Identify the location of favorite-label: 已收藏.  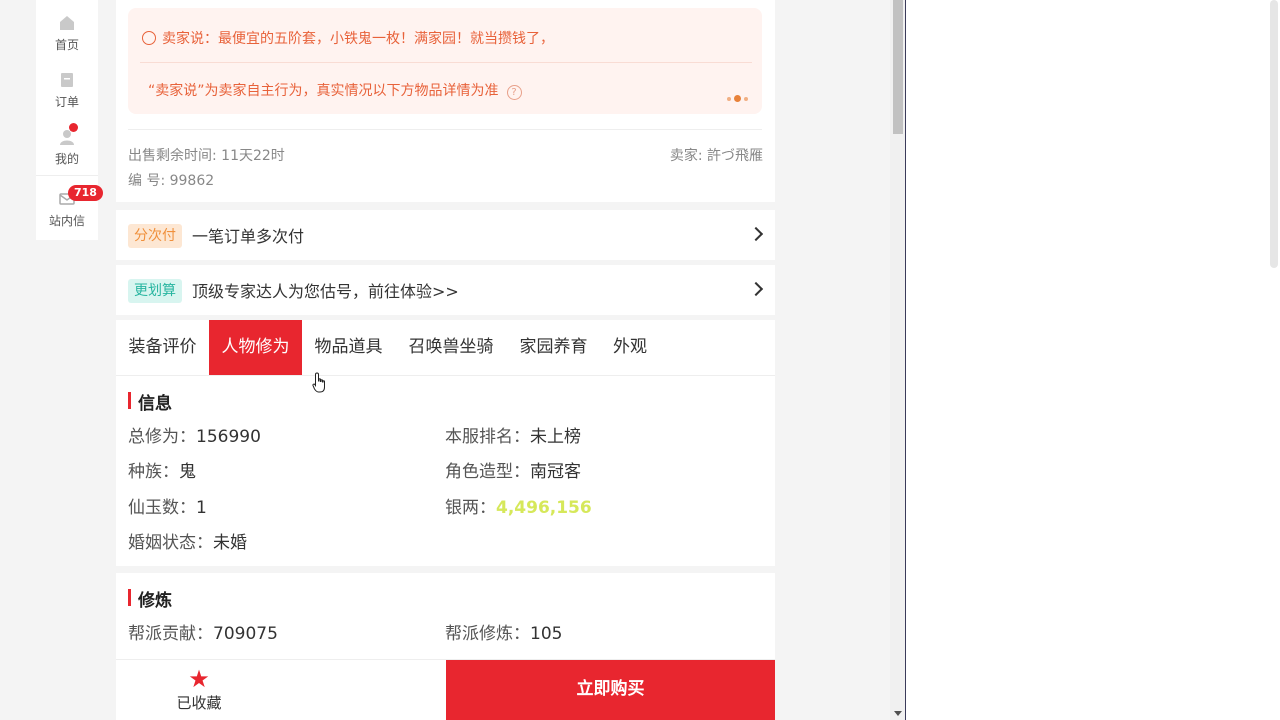
(199, 703).